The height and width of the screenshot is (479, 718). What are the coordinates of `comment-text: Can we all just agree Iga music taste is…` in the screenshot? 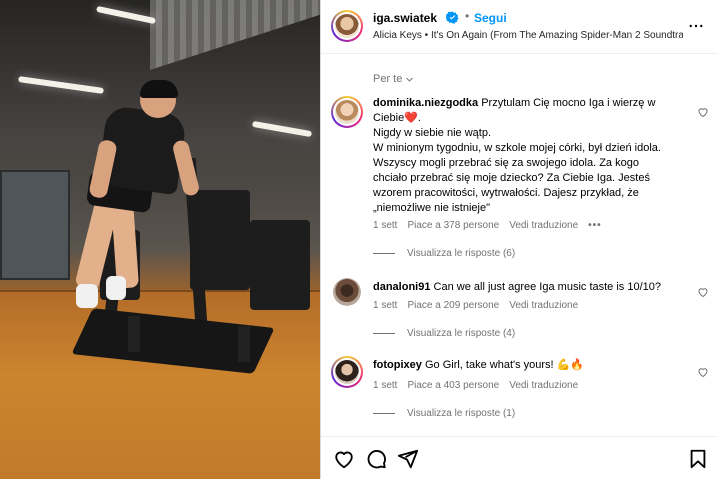 It's located at (547, 287).